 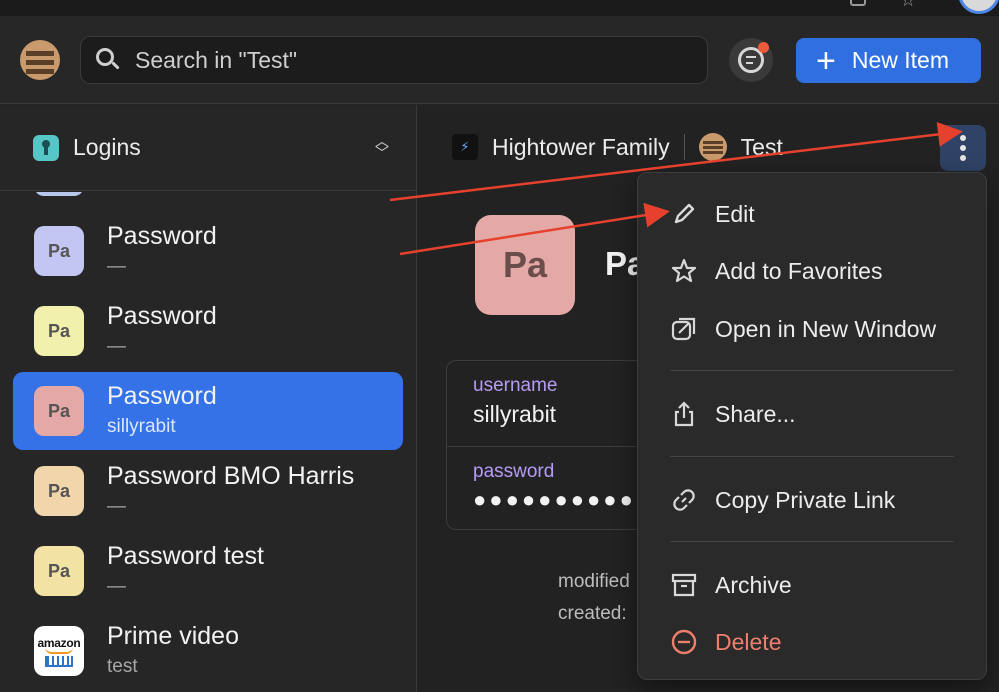 I want to click on account-name: Hightower Family, so click(x=581, y=147).